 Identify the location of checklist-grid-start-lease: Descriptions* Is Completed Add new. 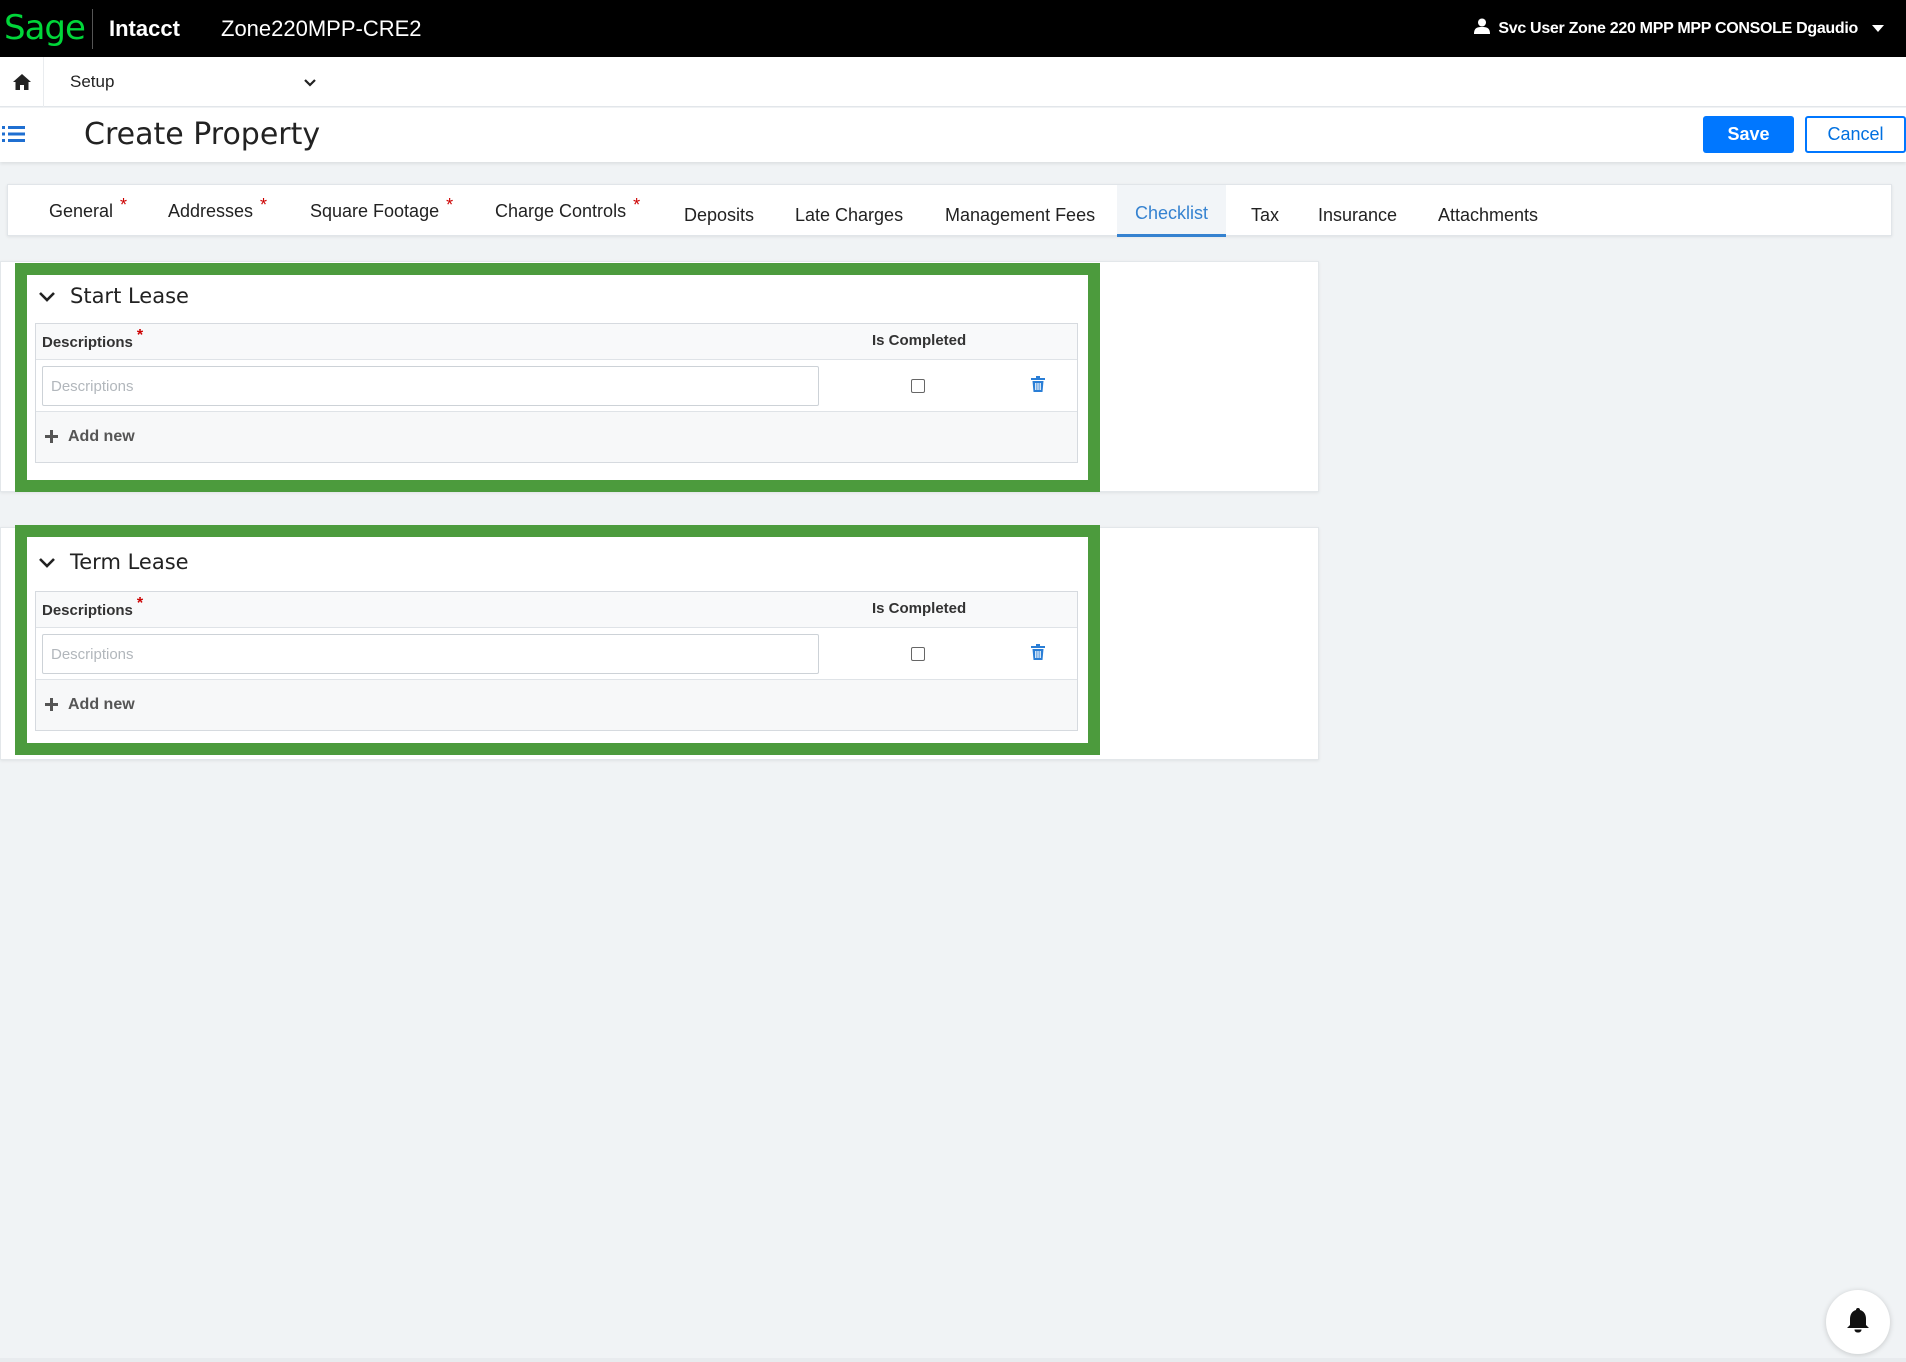
(556, 393).